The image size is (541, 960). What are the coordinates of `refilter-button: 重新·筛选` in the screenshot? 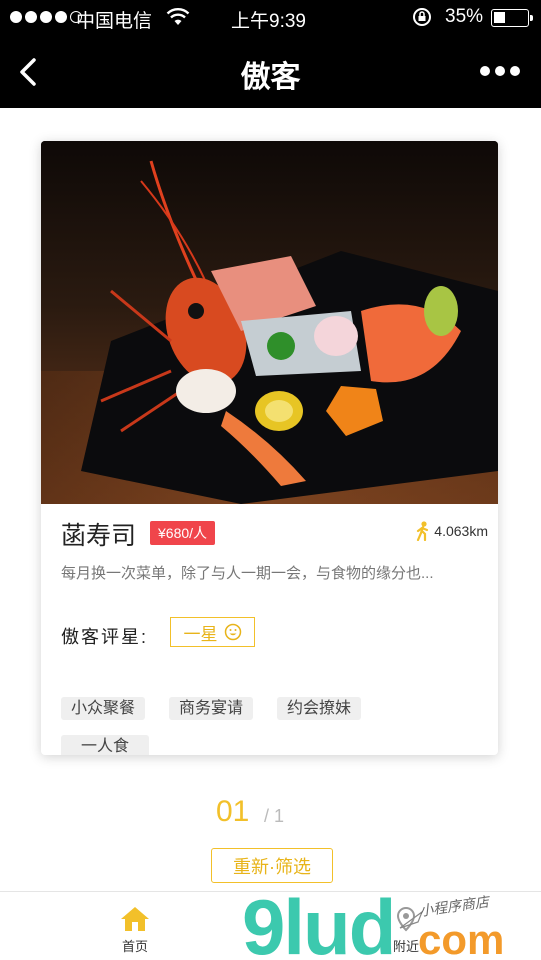 It's located at (272, 865).